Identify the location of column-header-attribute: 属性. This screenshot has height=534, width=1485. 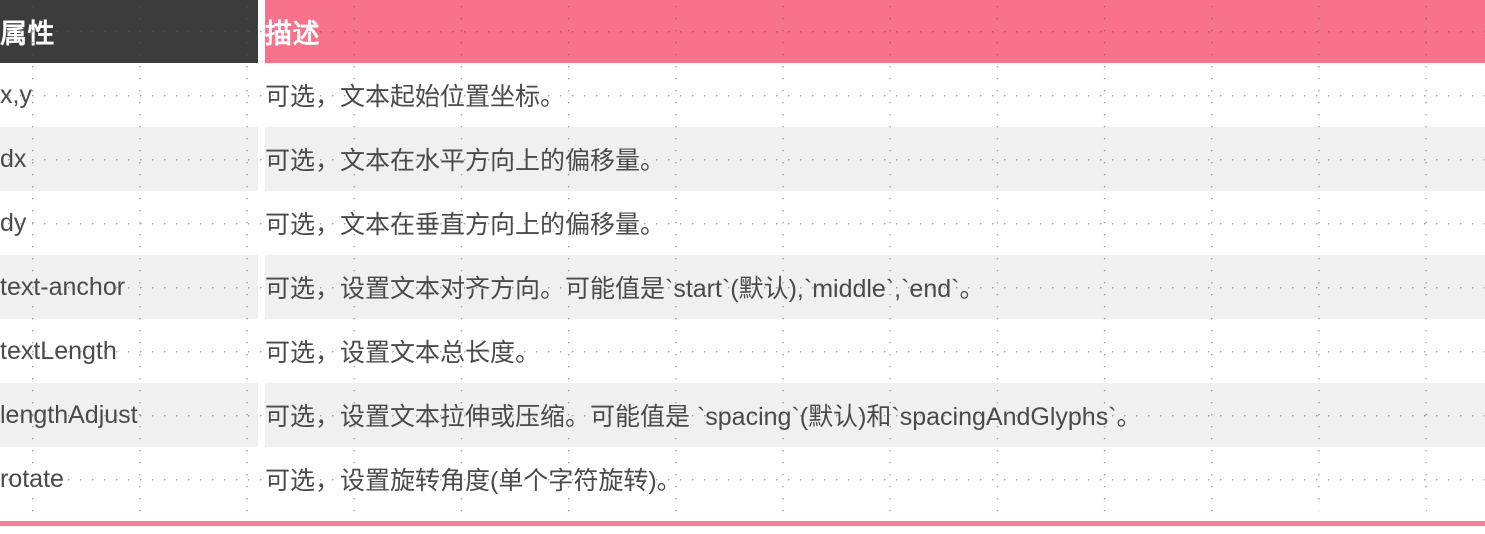
(129, 31).